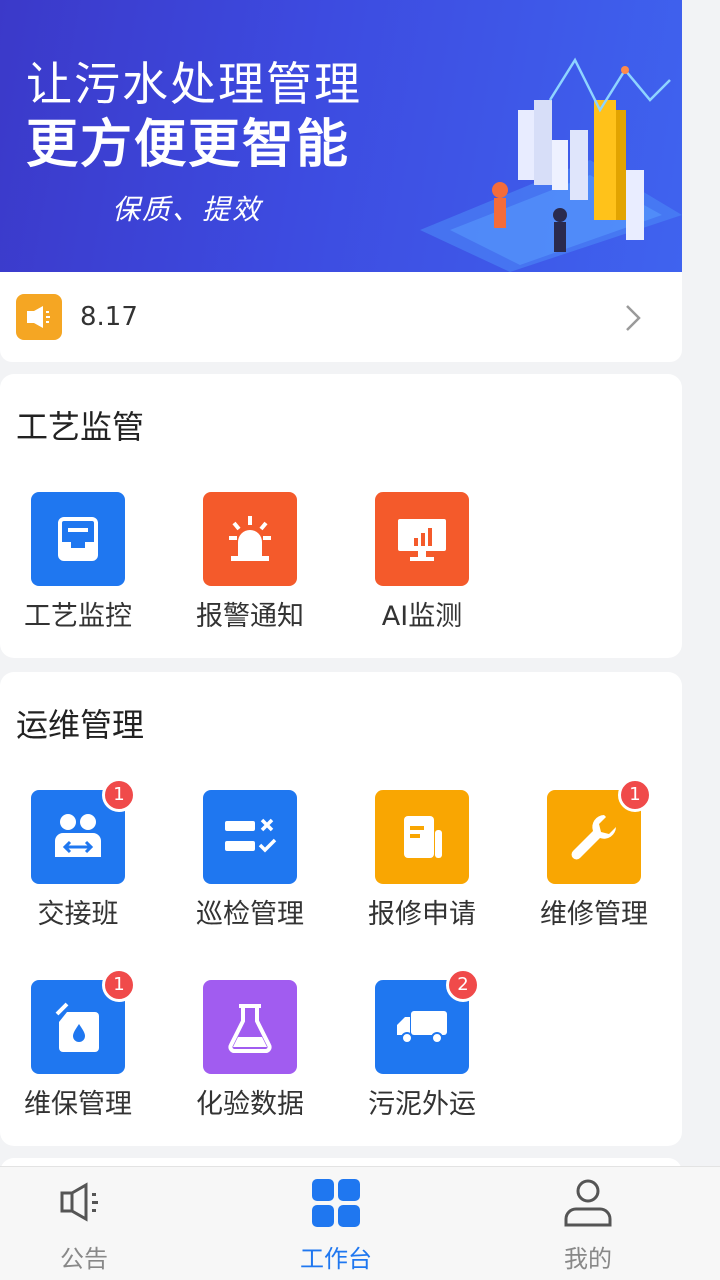 This screenshot has height=1280, width=720. Describe the element at coordinates (77, 859) in the screenshot. I see `tile-shift-handover: 1 交接班` at that location.